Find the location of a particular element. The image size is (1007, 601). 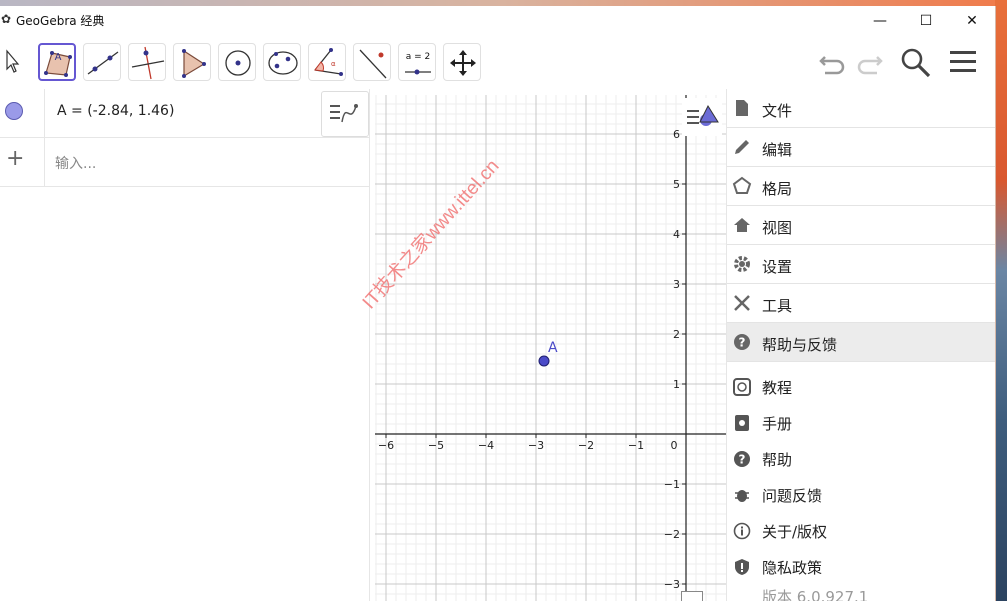

y-tick-label: −2 is located at coordinates (672, 534).